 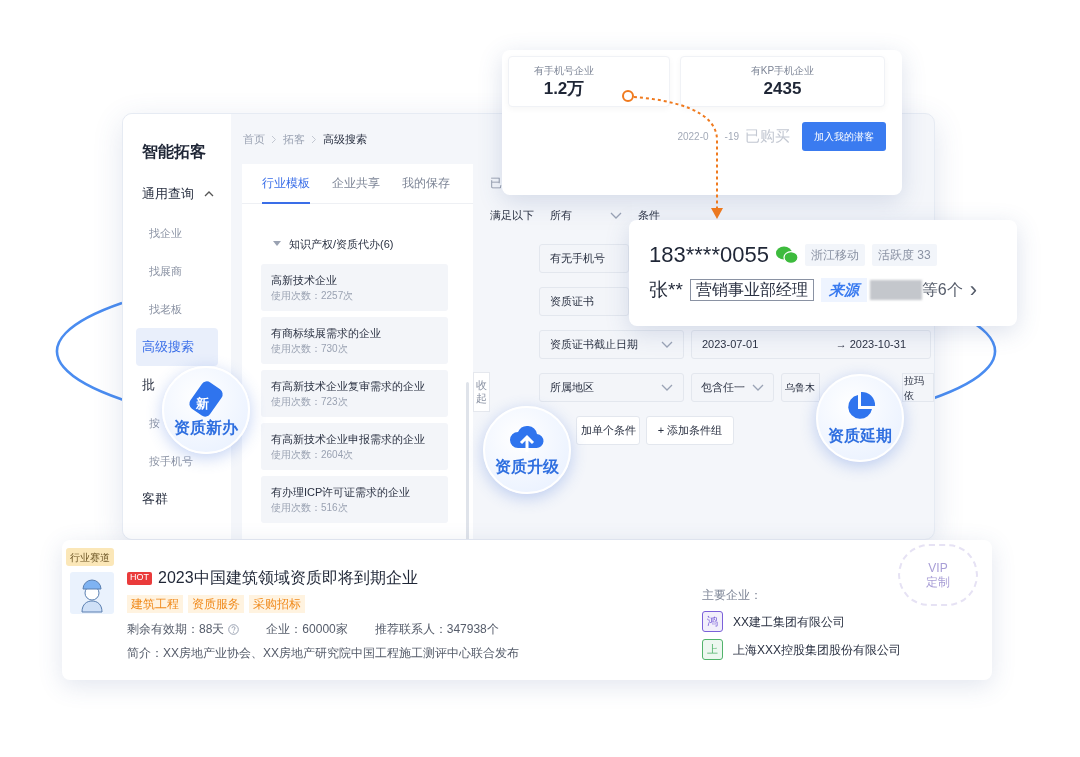 What do you see at coordinates (357, 244) in the screenshot?
I see `tree-toggle: 知识产权/资质代办(6)` at bounding box center [357, 244].